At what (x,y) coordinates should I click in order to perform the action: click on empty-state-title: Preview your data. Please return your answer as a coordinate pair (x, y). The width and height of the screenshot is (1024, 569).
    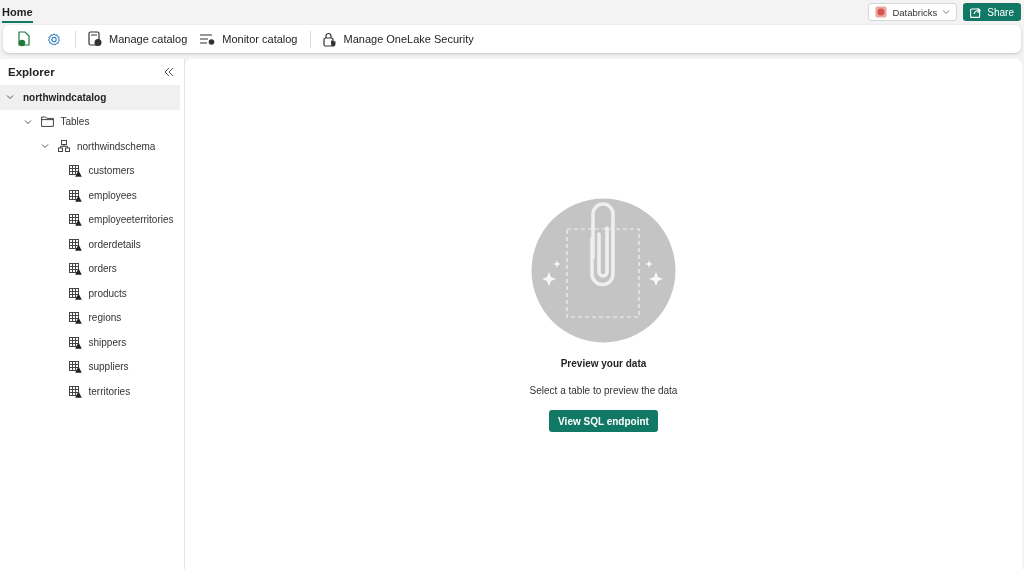
    Looking at the image, I should click on (603, 363).